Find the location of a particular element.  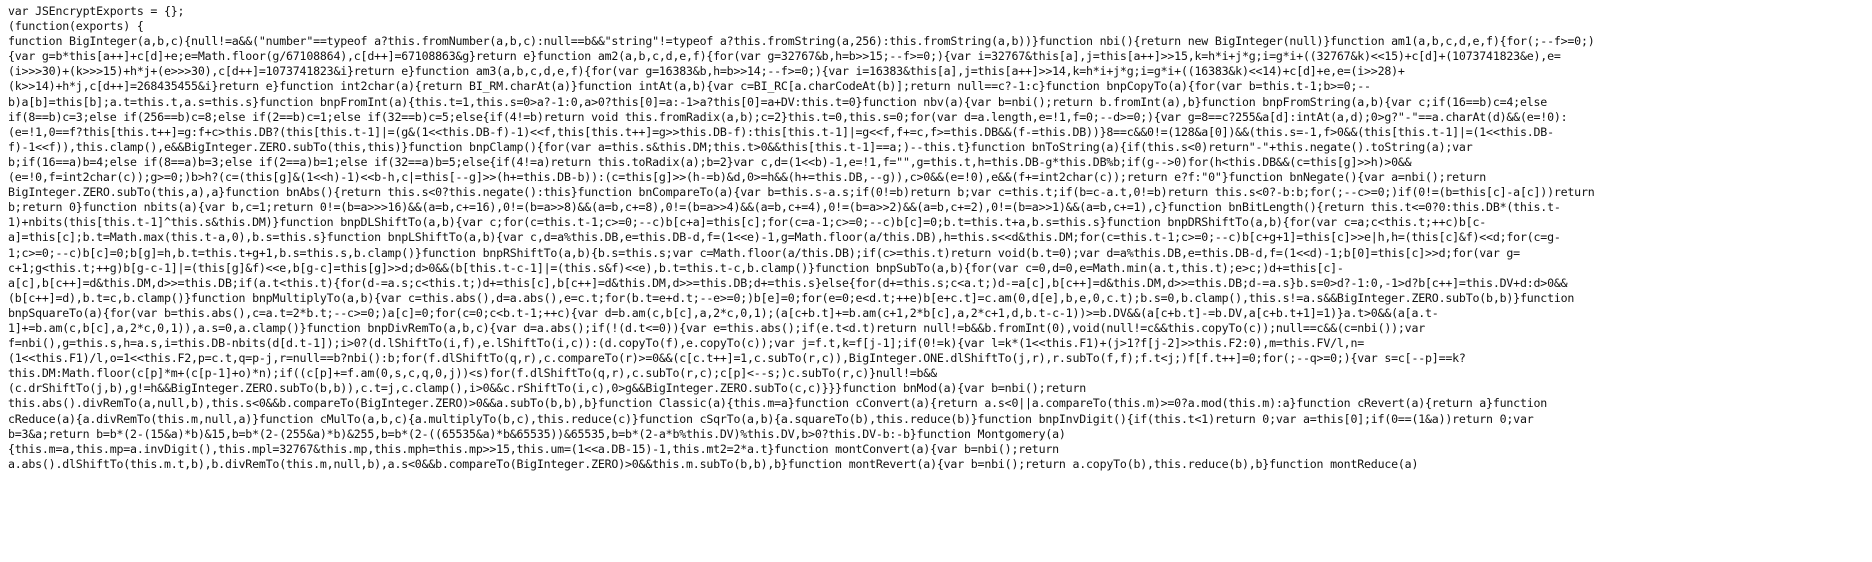

code-line: (function(exports) { is located at coordinates (76, 26).